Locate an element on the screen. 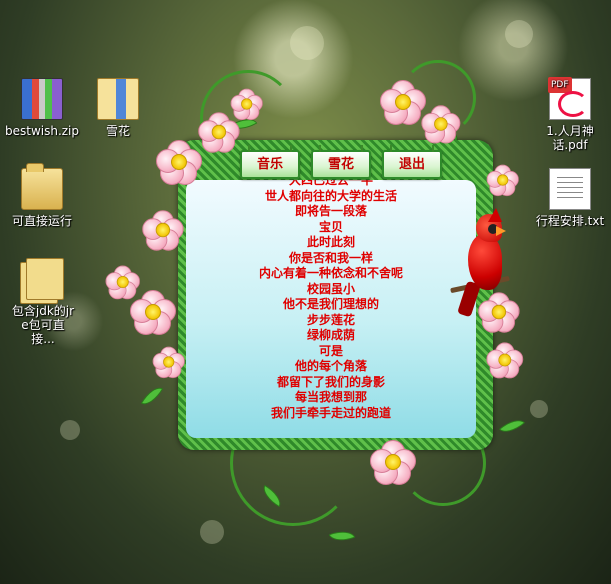 This screenshot has height=584, width=611. desktop-icon-snow-folder: 雪花 is located at coordinates (118, 108).